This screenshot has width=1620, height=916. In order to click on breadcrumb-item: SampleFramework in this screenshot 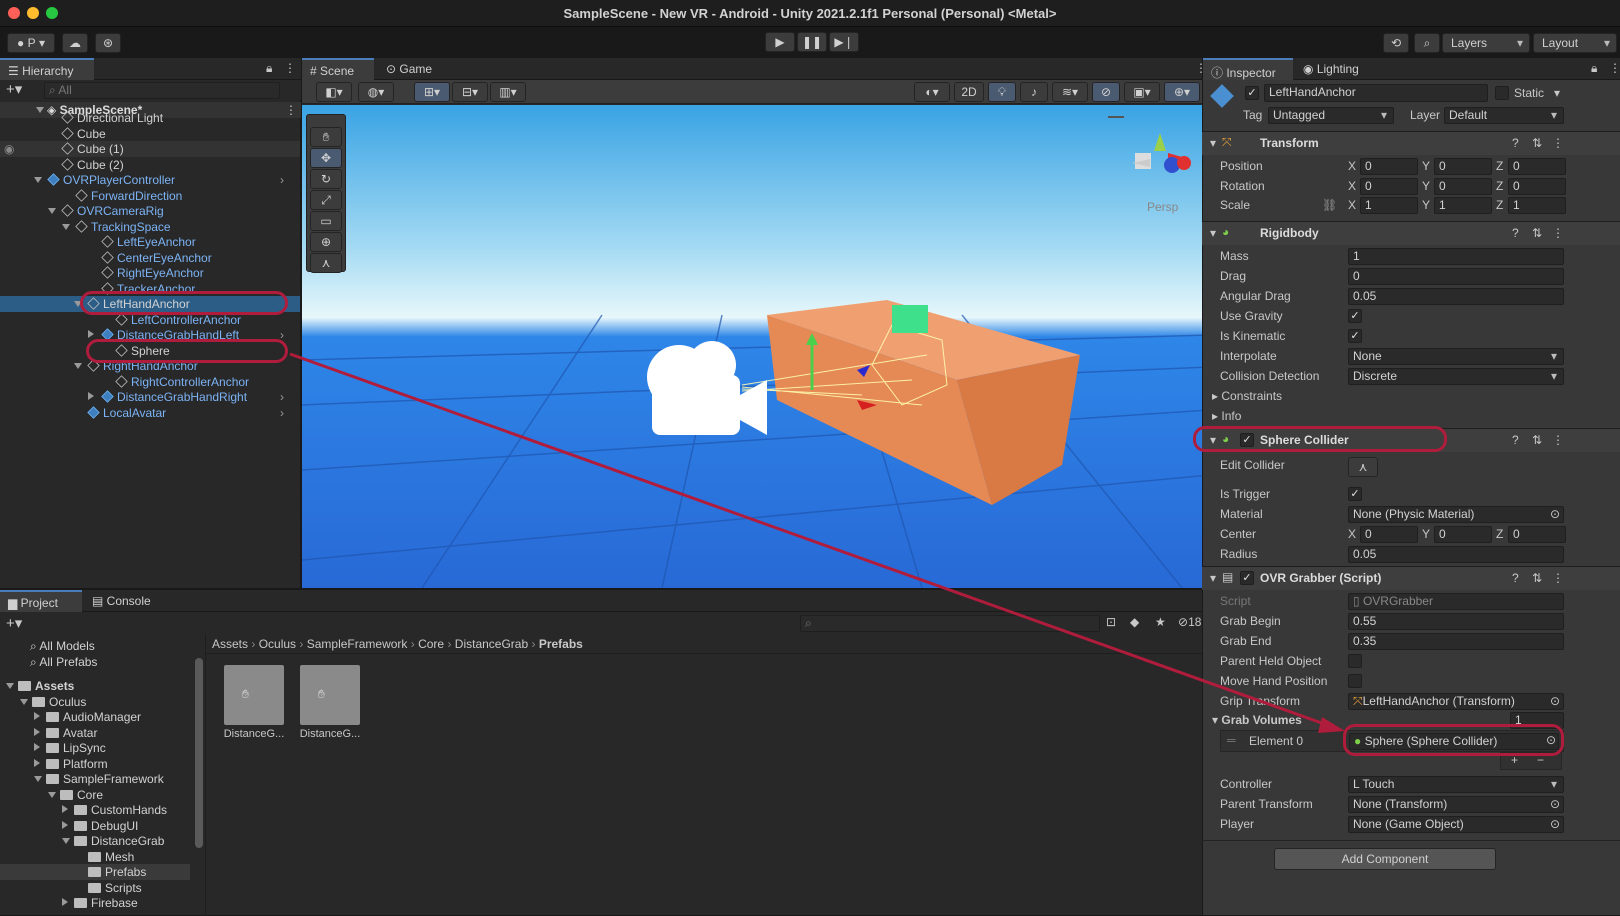, I will do `click(357, 644)`.